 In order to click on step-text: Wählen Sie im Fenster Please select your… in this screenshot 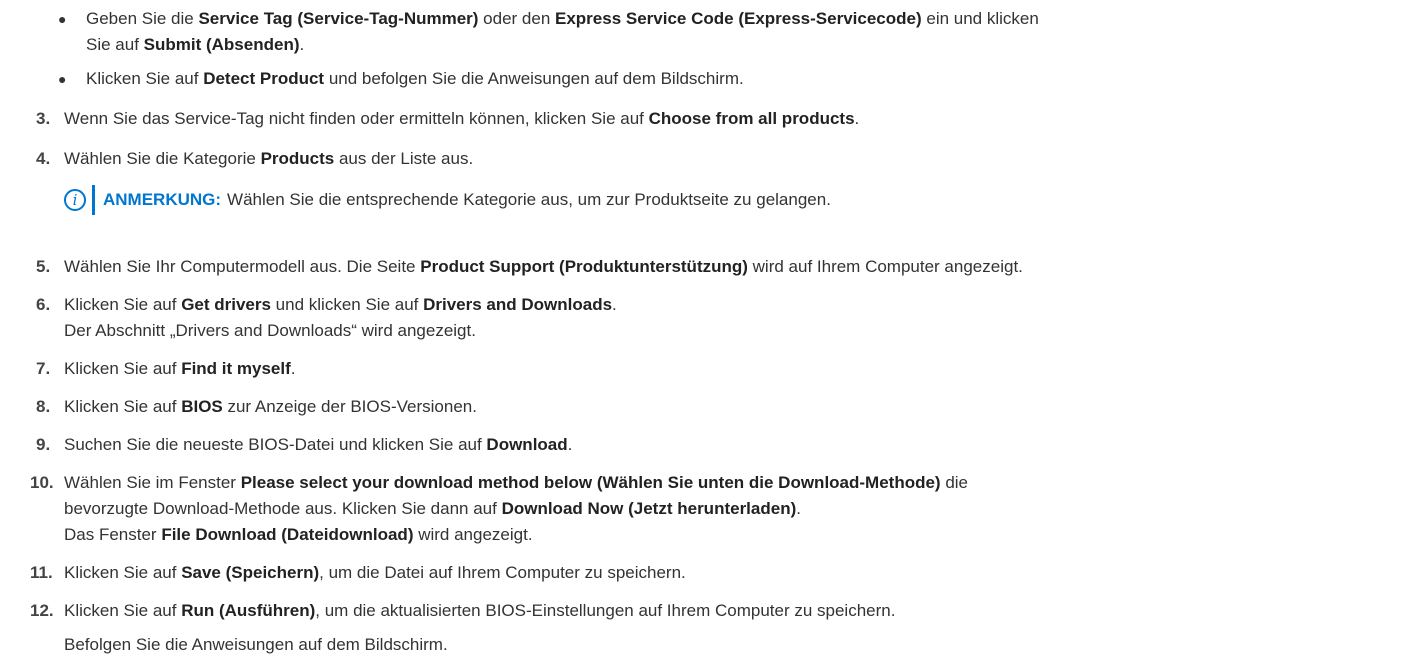, I will do `click(516, 482)`.